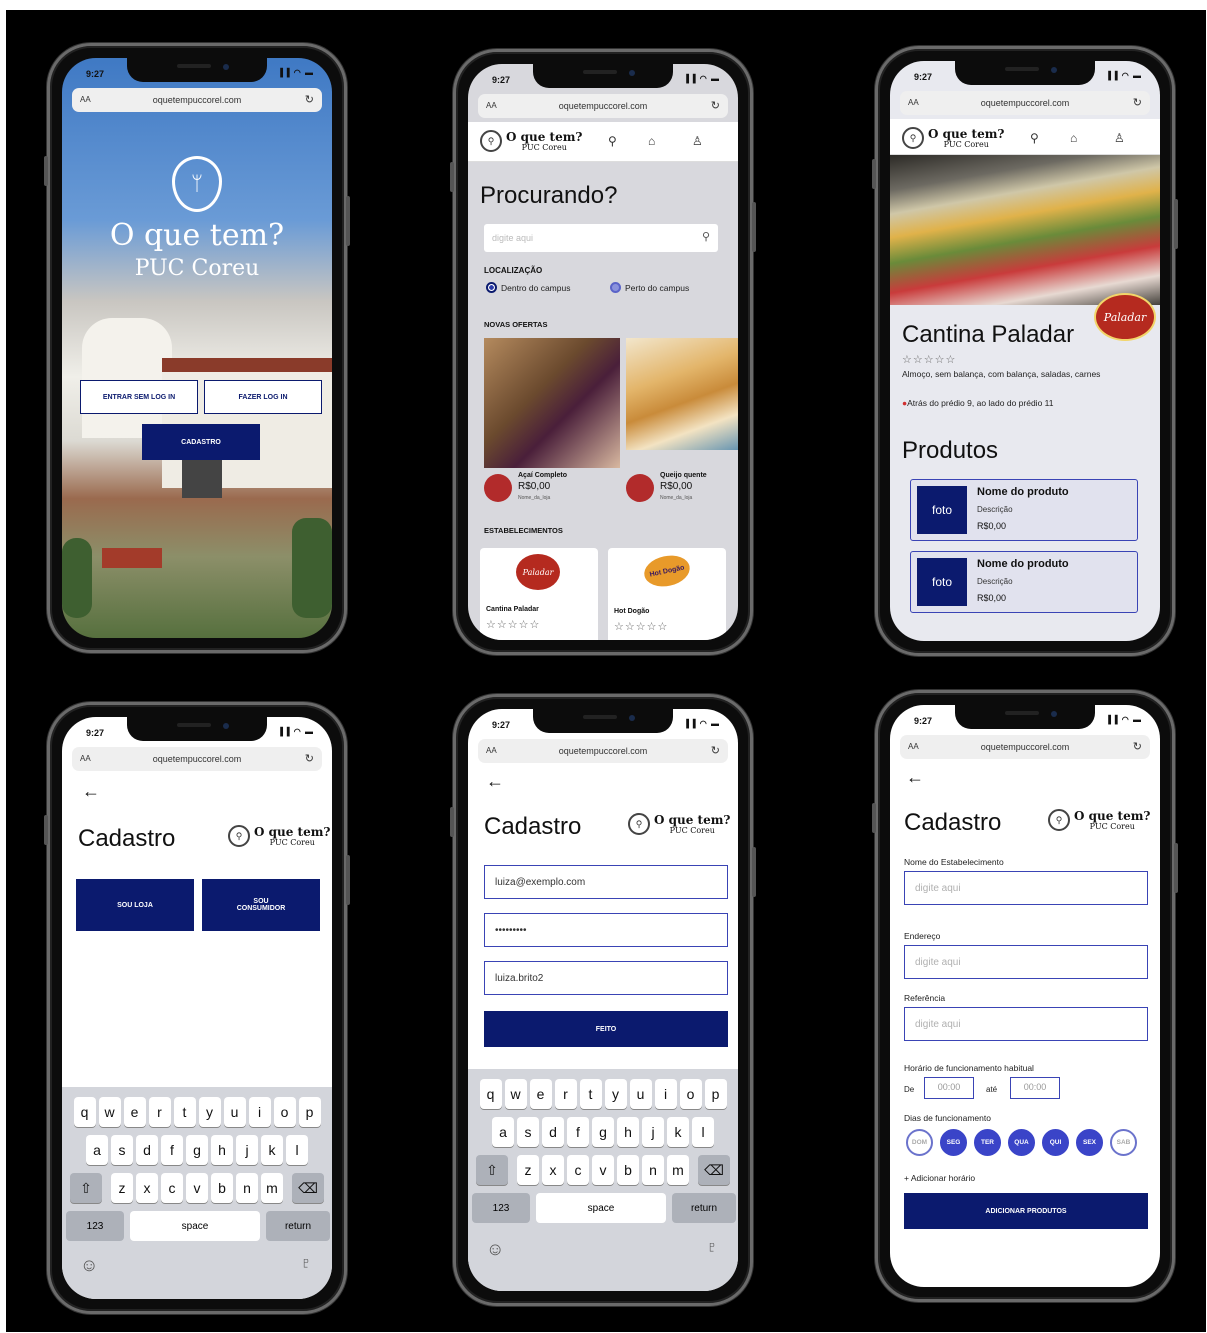 Image resolution: width=1207 pixels, height=1333 pixels. What do you see at coordinates (222, 1150) in the screenshot?
I see `kb-key: h` at bounding box center [222, 1150].